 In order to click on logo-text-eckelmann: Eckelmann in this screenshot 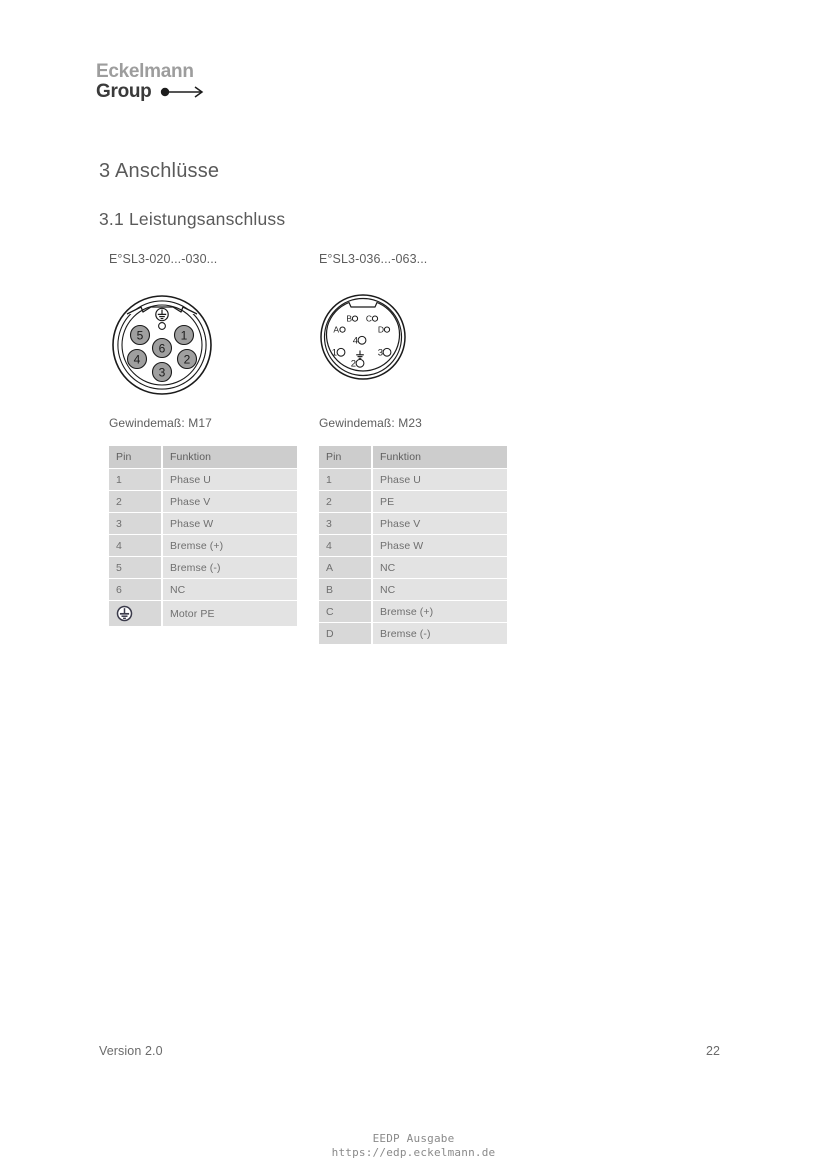, I will do `click(145, 71)`.